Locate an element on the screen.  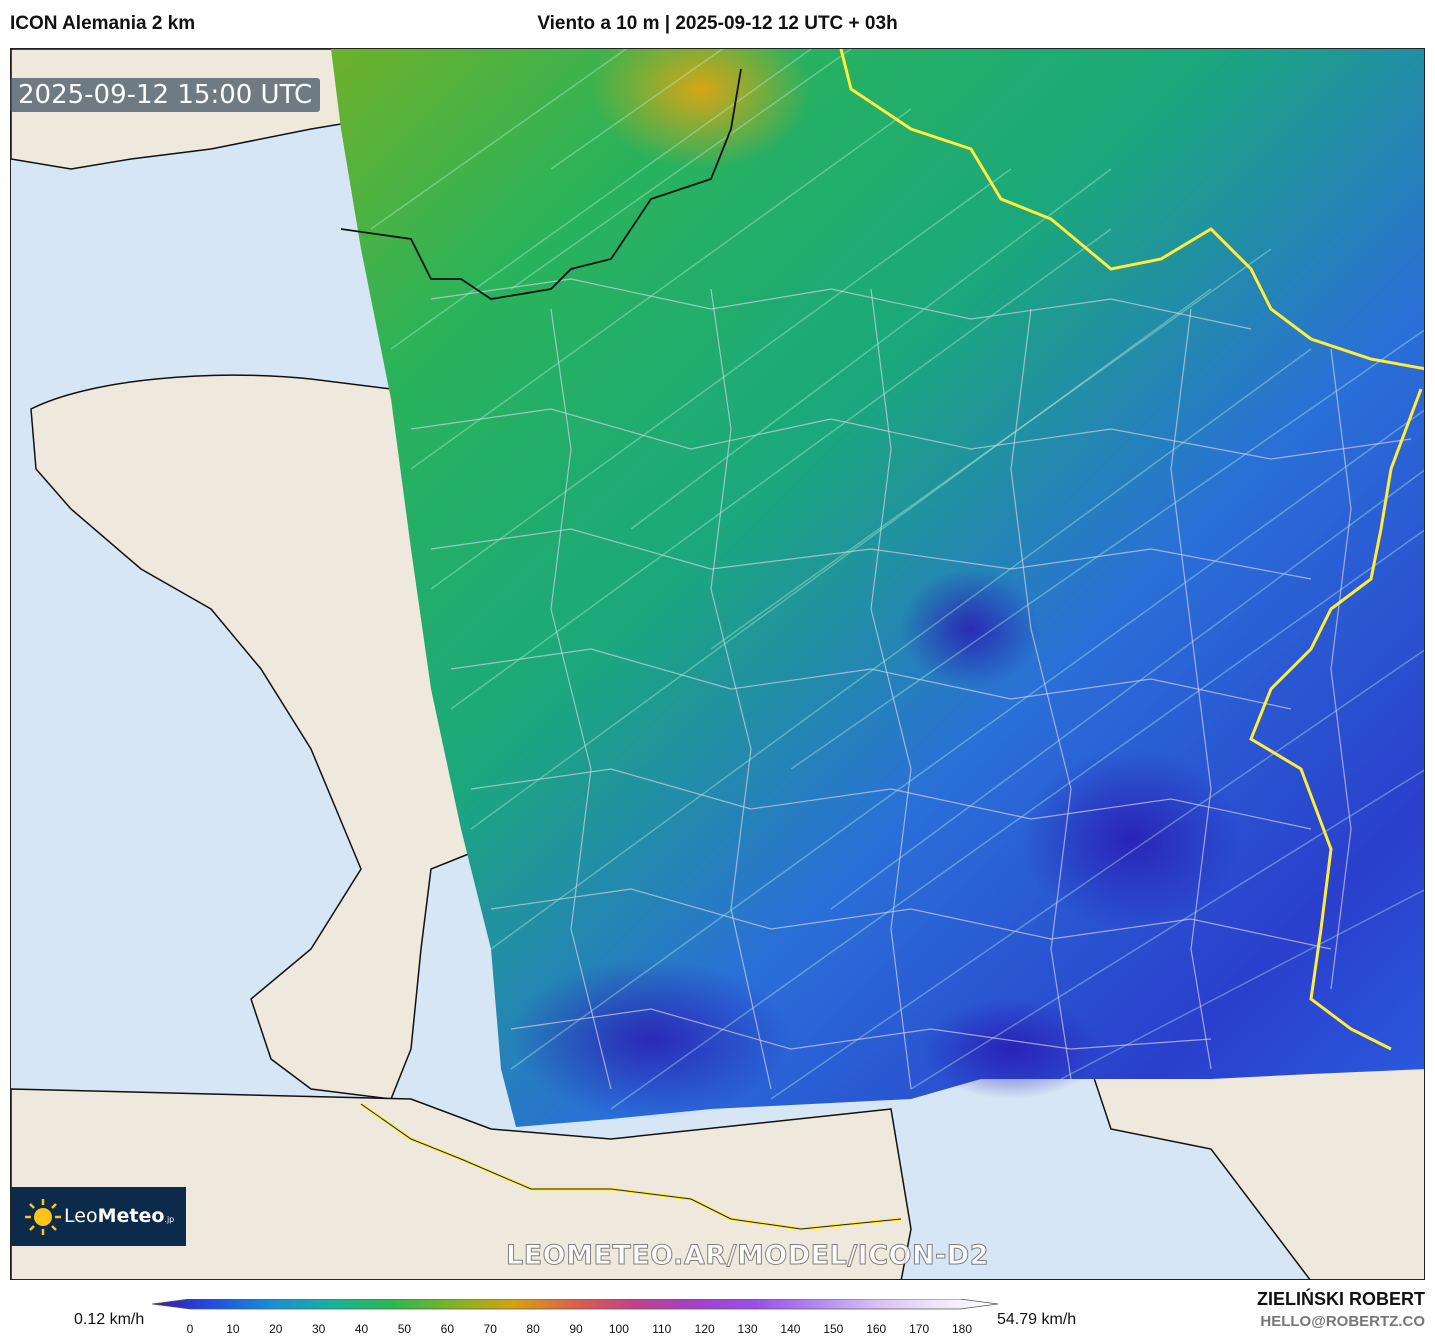
colorbar-tick-label: 10 is located at coordinates (233, 1329).